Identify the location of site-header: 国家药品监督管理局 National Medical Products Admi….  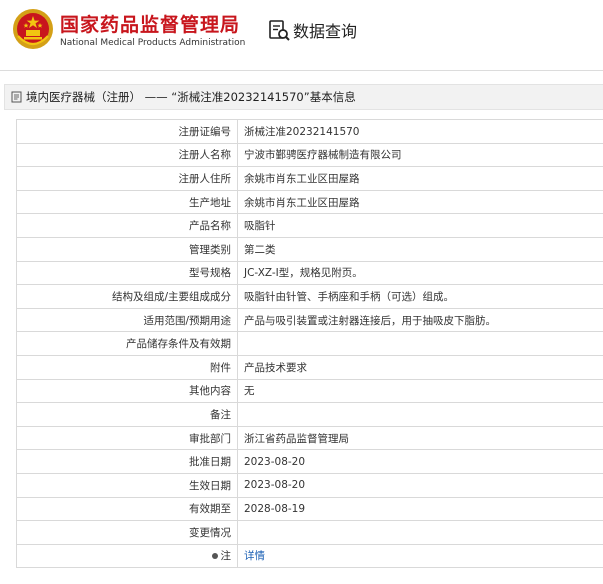
(301, 31).